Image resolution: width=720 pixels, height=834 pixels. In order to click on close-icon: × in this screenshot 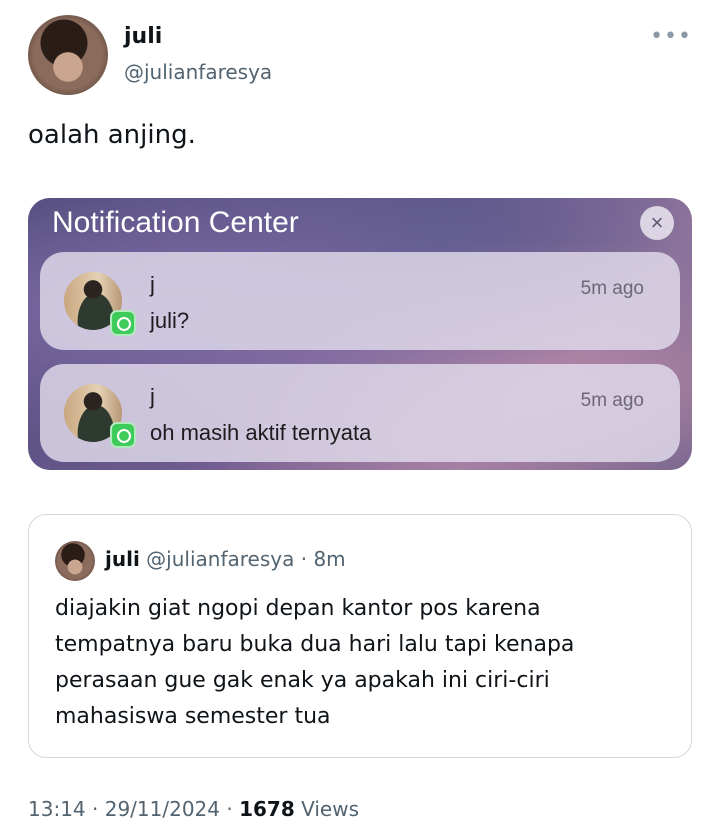, I will do `click(657, 223)`.